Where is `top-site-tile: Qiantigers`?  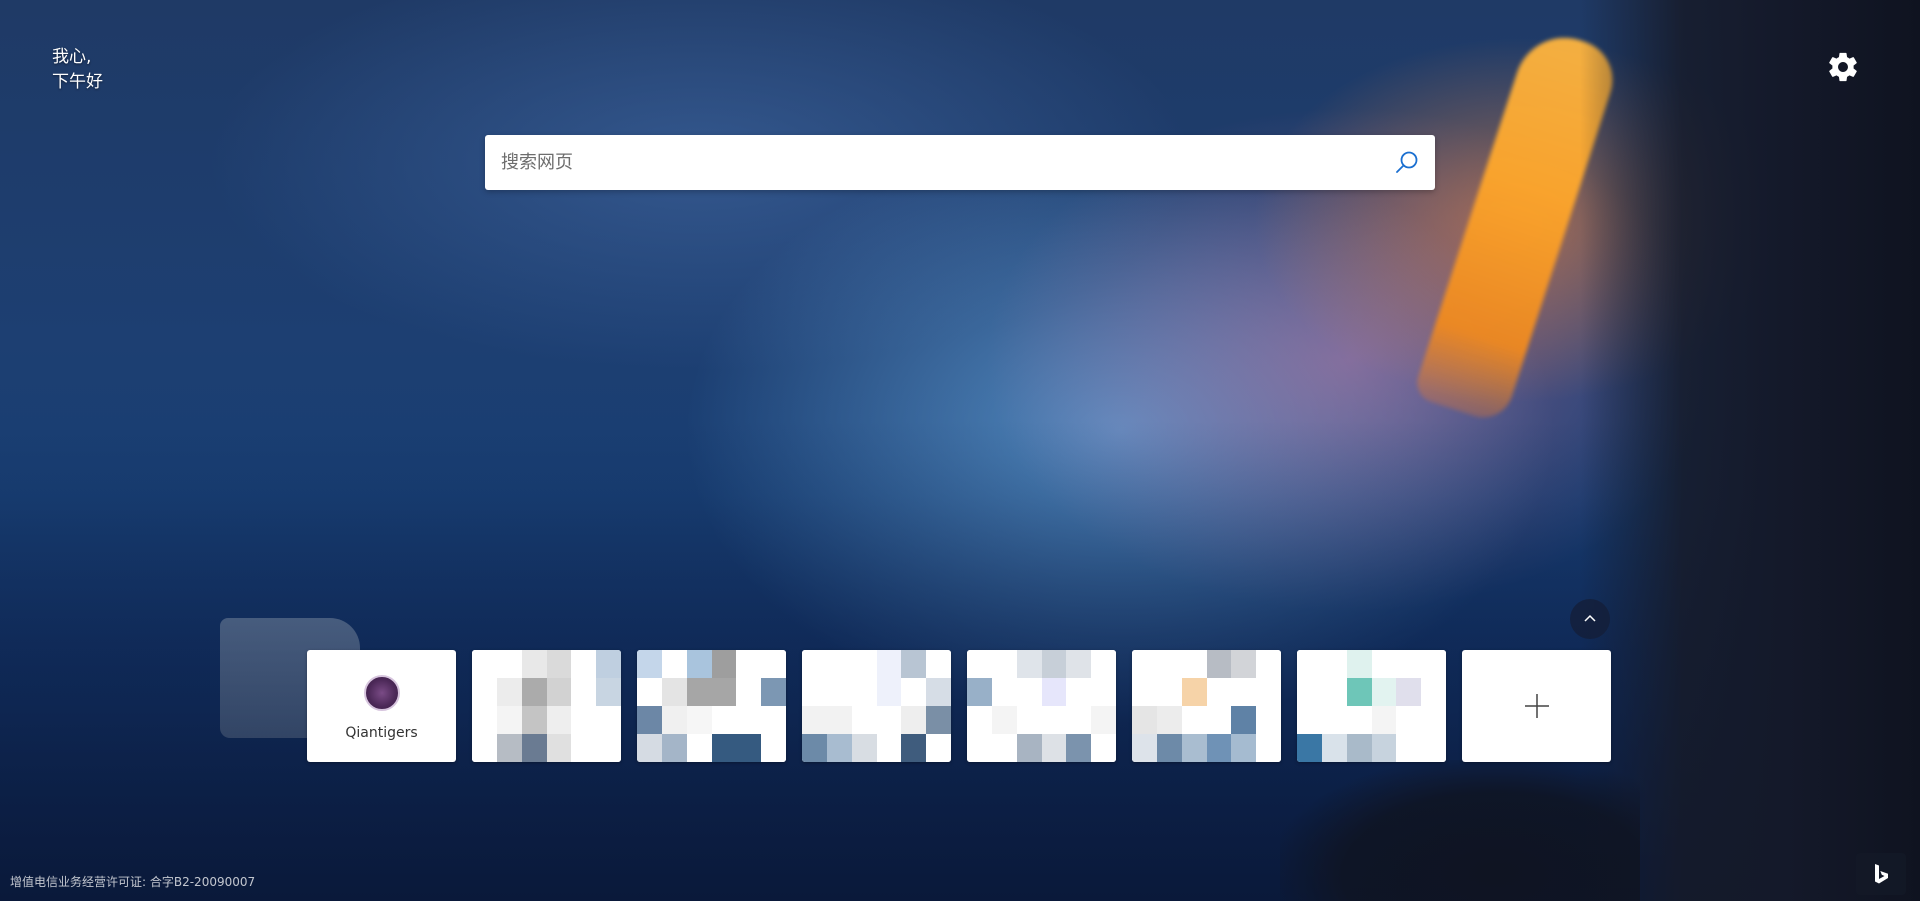 top-site-tile: Qiantigers is located at coordinates (381, 706).